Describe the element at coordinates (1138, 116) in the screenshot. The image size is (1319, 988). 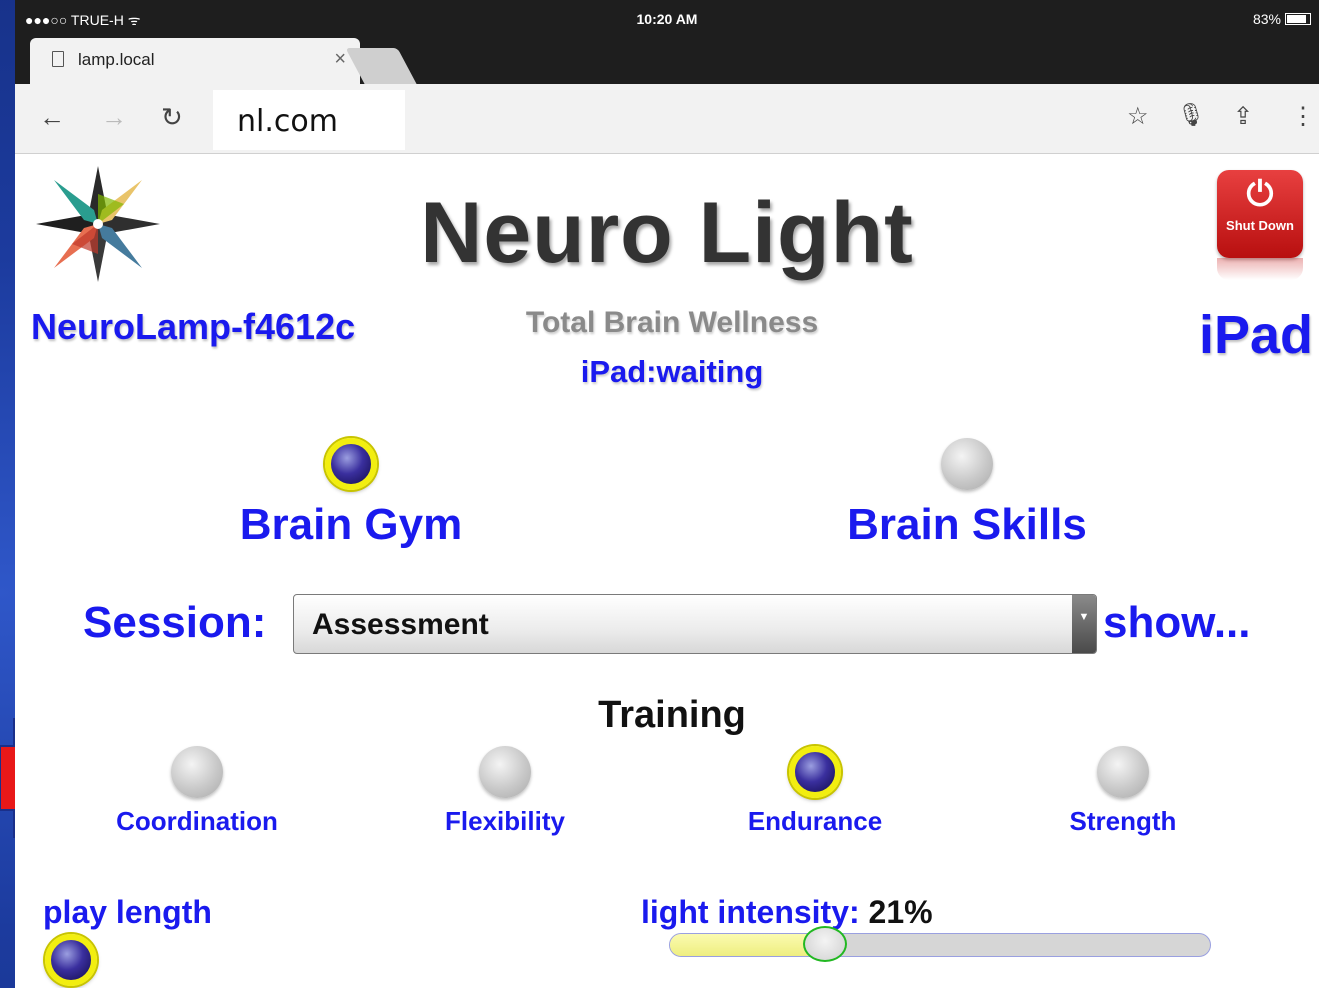
I see `bookmark-star-icon: ☆` at that location.